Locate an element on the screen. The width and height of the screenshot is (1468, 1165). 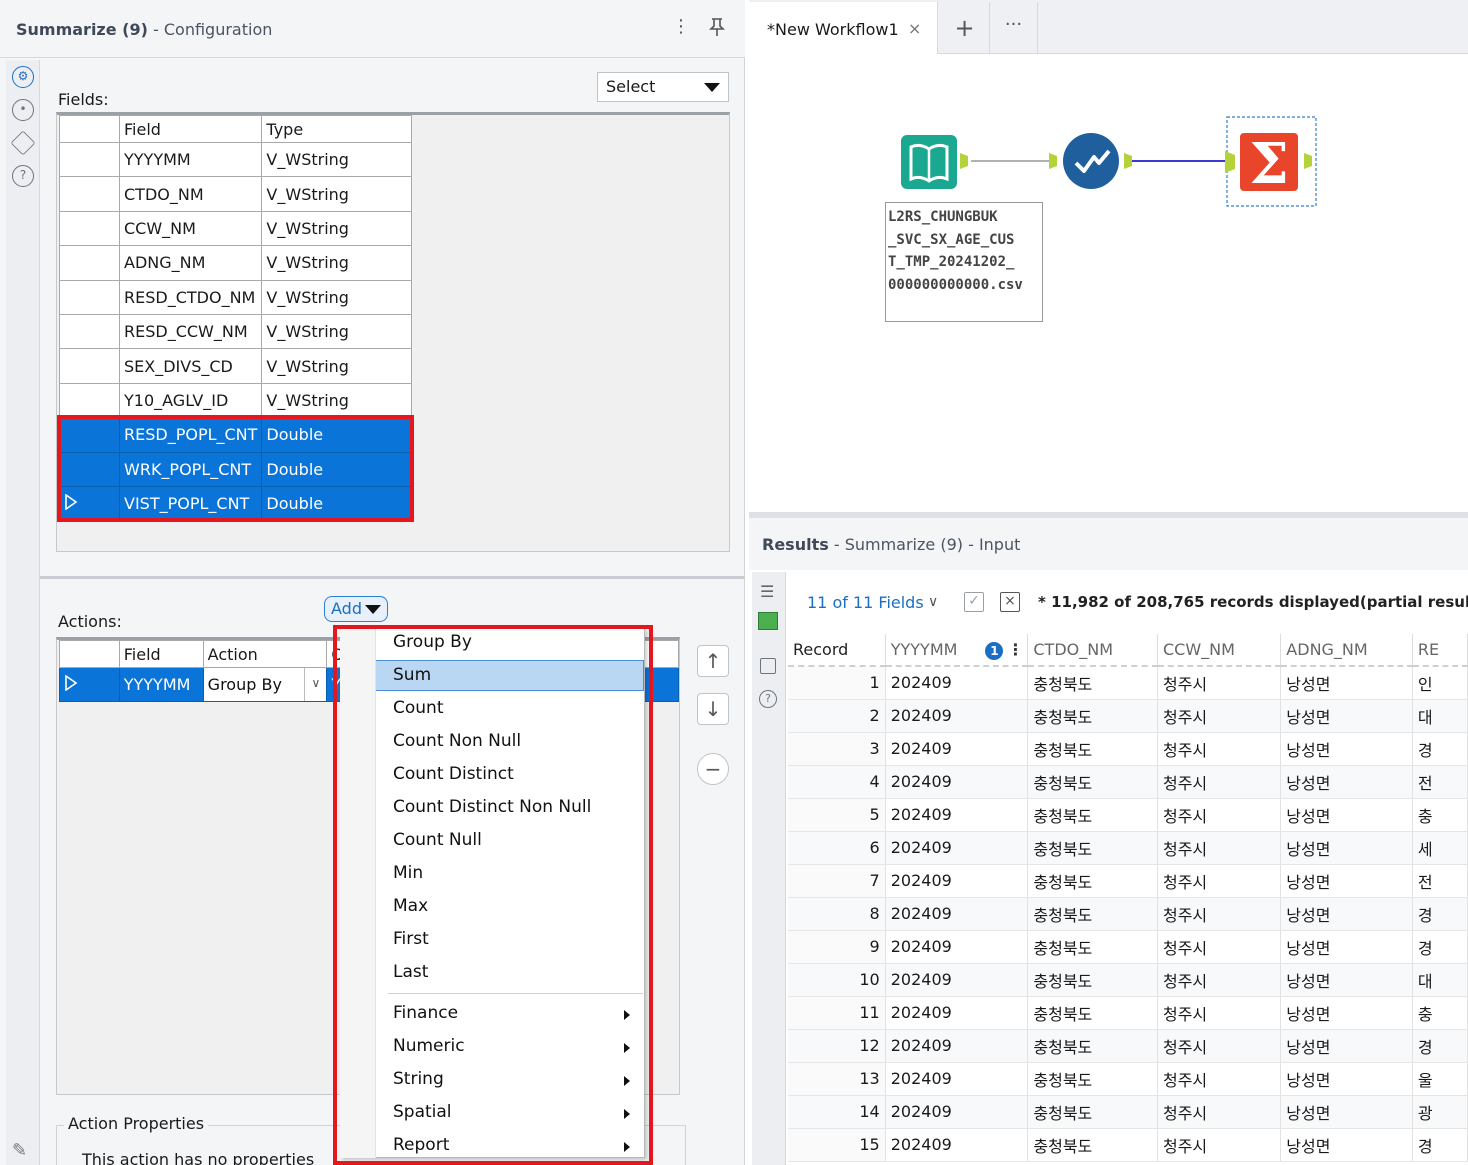
action-select: Group By ∨ is located at coordinates (265, 684).